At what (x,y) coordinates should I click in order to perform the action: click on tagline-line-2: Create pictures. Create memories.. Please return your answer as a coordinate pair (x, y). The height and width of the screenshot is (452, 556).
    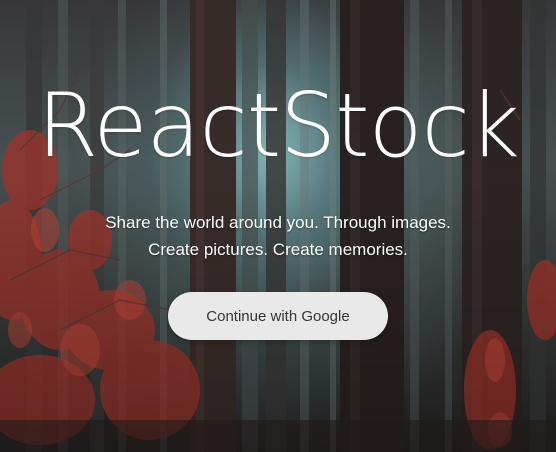
    Looking at the image, I should click on (278, 249).